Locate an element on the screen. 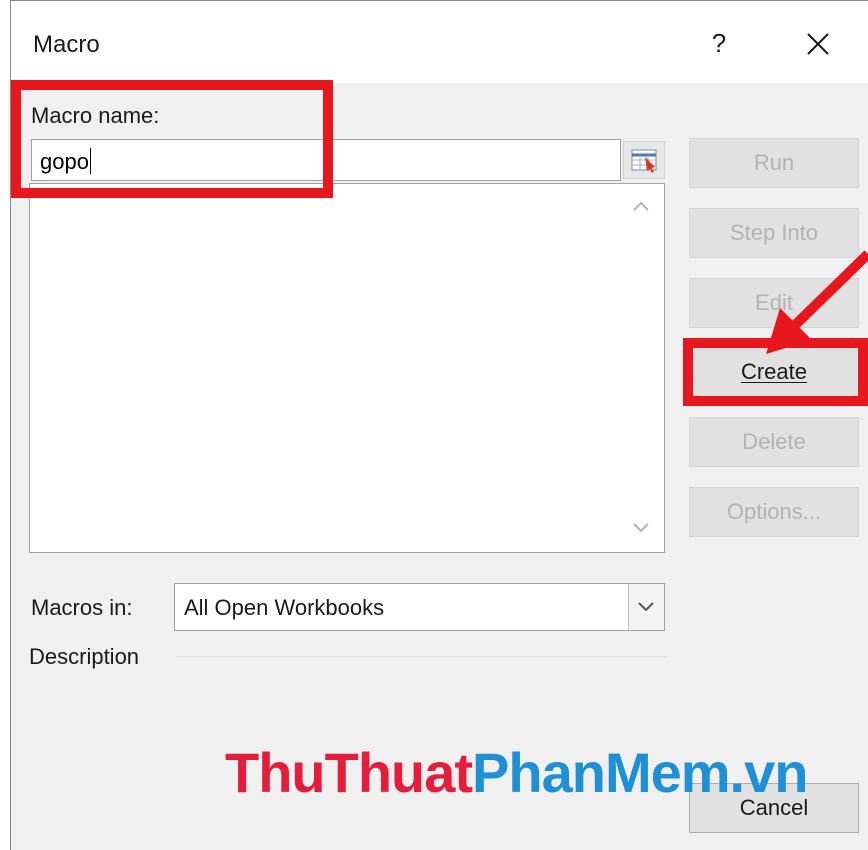 The height and width of the screenshot is (850, 868). close-icon is located at coordinates (818, 44).